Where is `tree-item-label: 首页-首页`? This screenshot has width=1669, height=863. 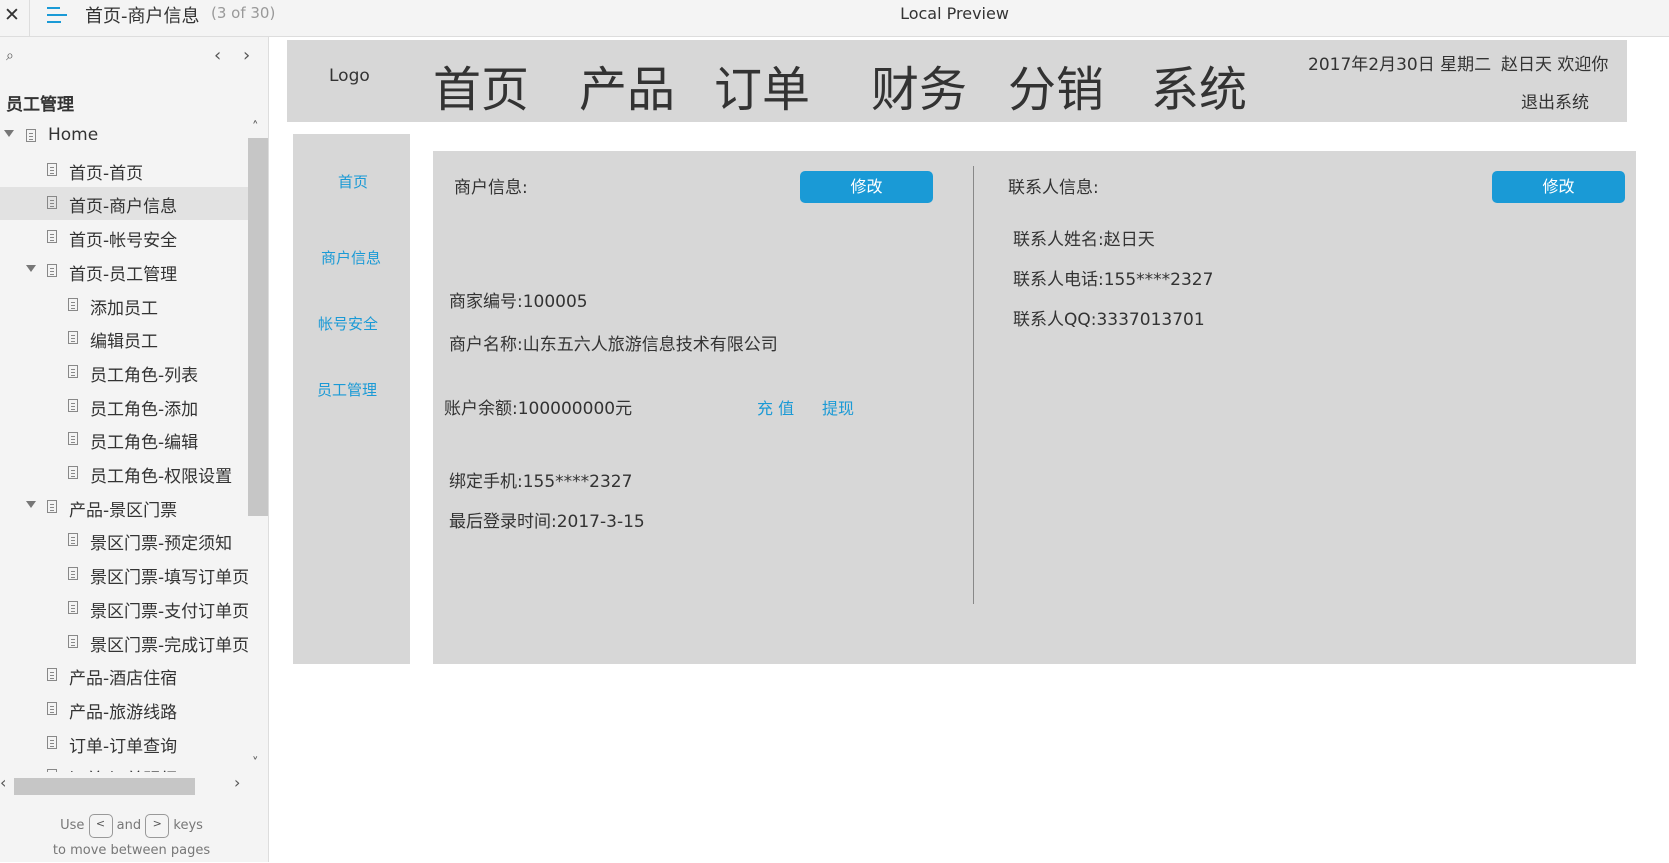 tree-item-label: 首页-首页 is located at coordinates (106, 173).